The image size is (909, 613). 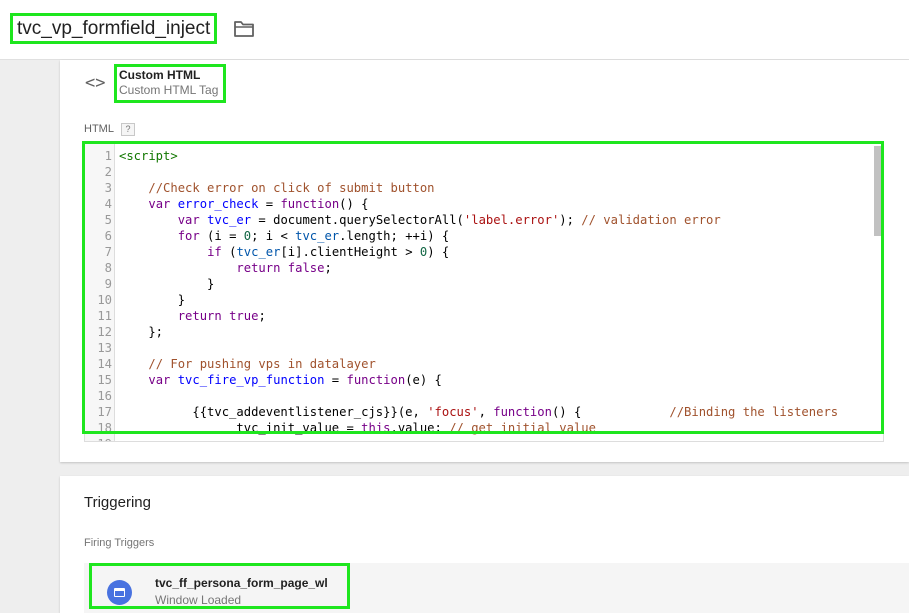 What do you see at coordinates (877, 191) in the screenshot?
I see `editor-scrollbar` at bounding box center [877, 191].